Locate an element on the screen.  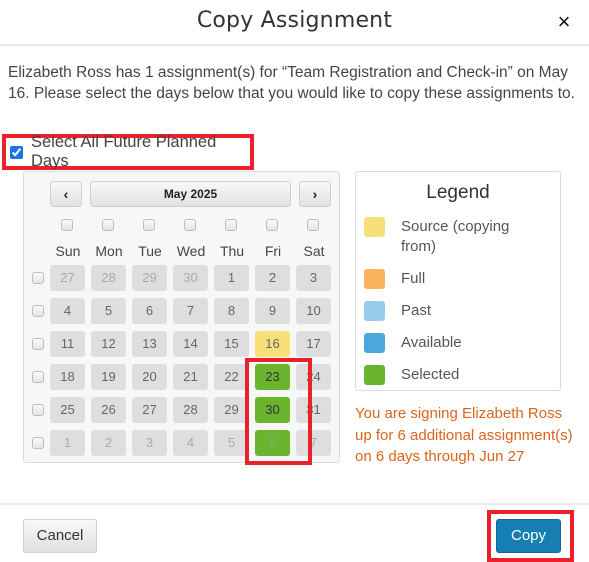
close-icon: × is located at coordinates (564, 22).